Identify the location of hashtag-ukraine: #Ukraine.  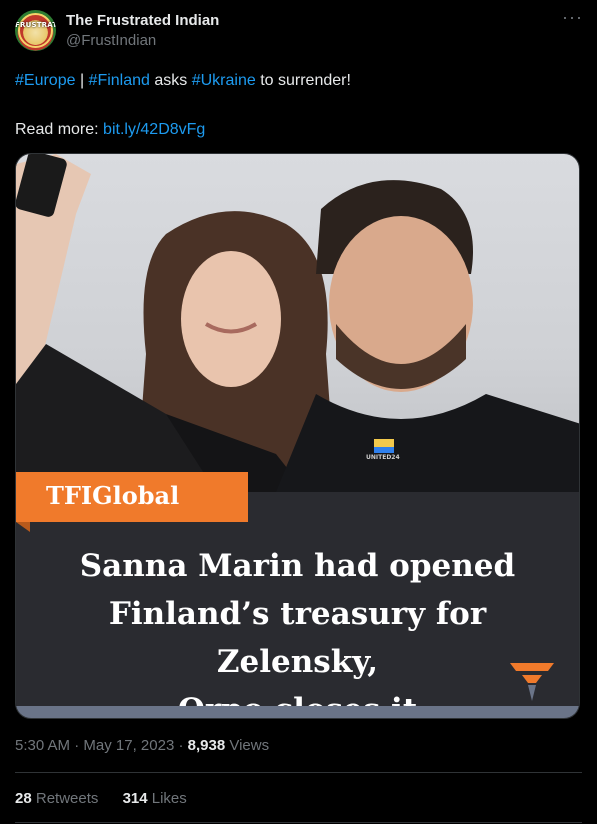
(224, 80).